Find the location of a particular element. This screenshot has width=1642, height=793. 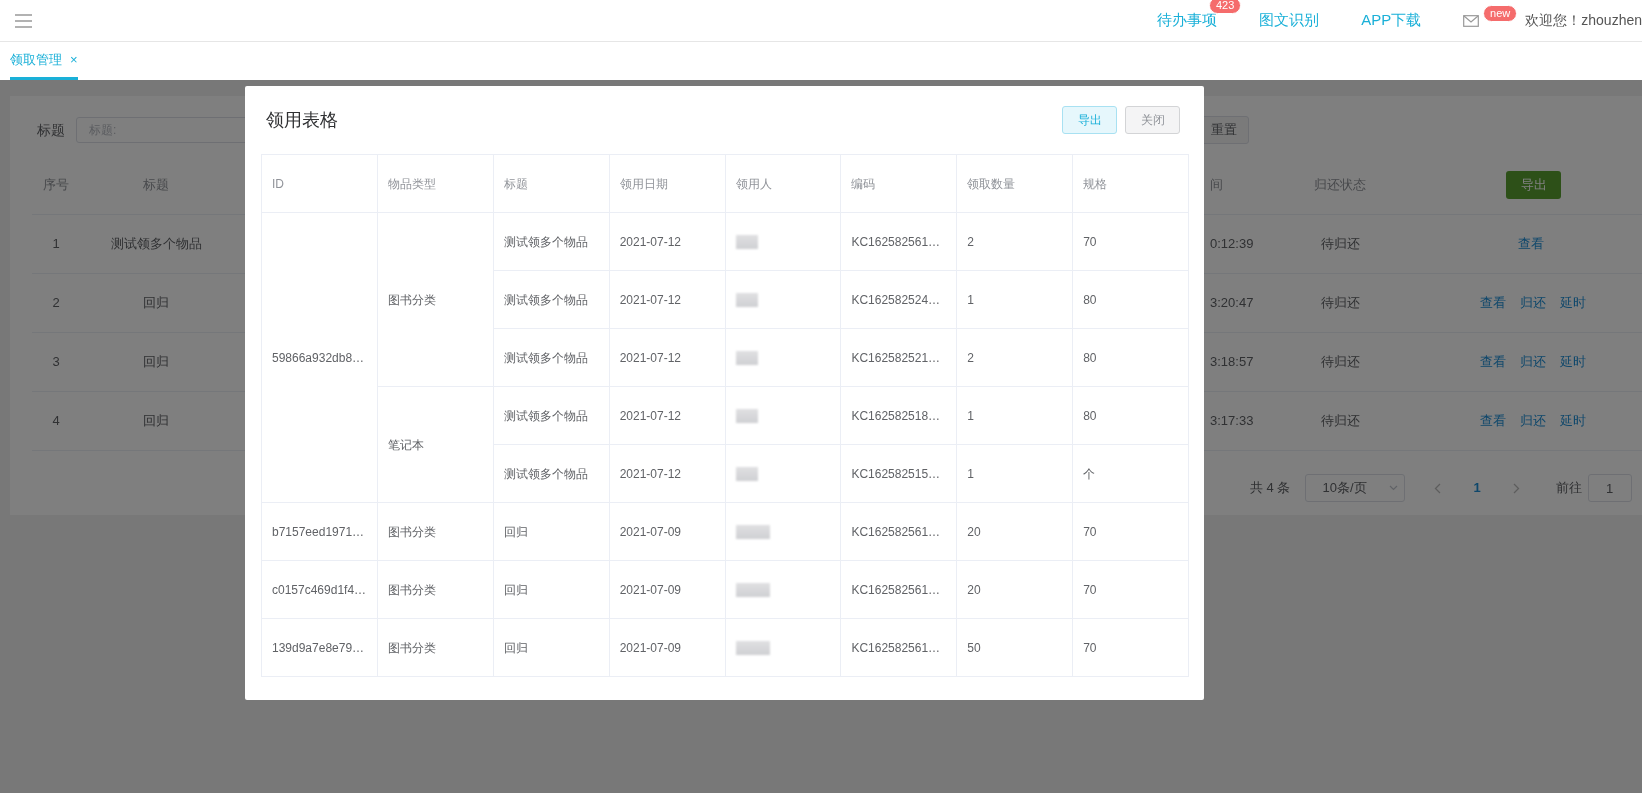

column-header: 领用日期 is located at coordinates (667, 183).